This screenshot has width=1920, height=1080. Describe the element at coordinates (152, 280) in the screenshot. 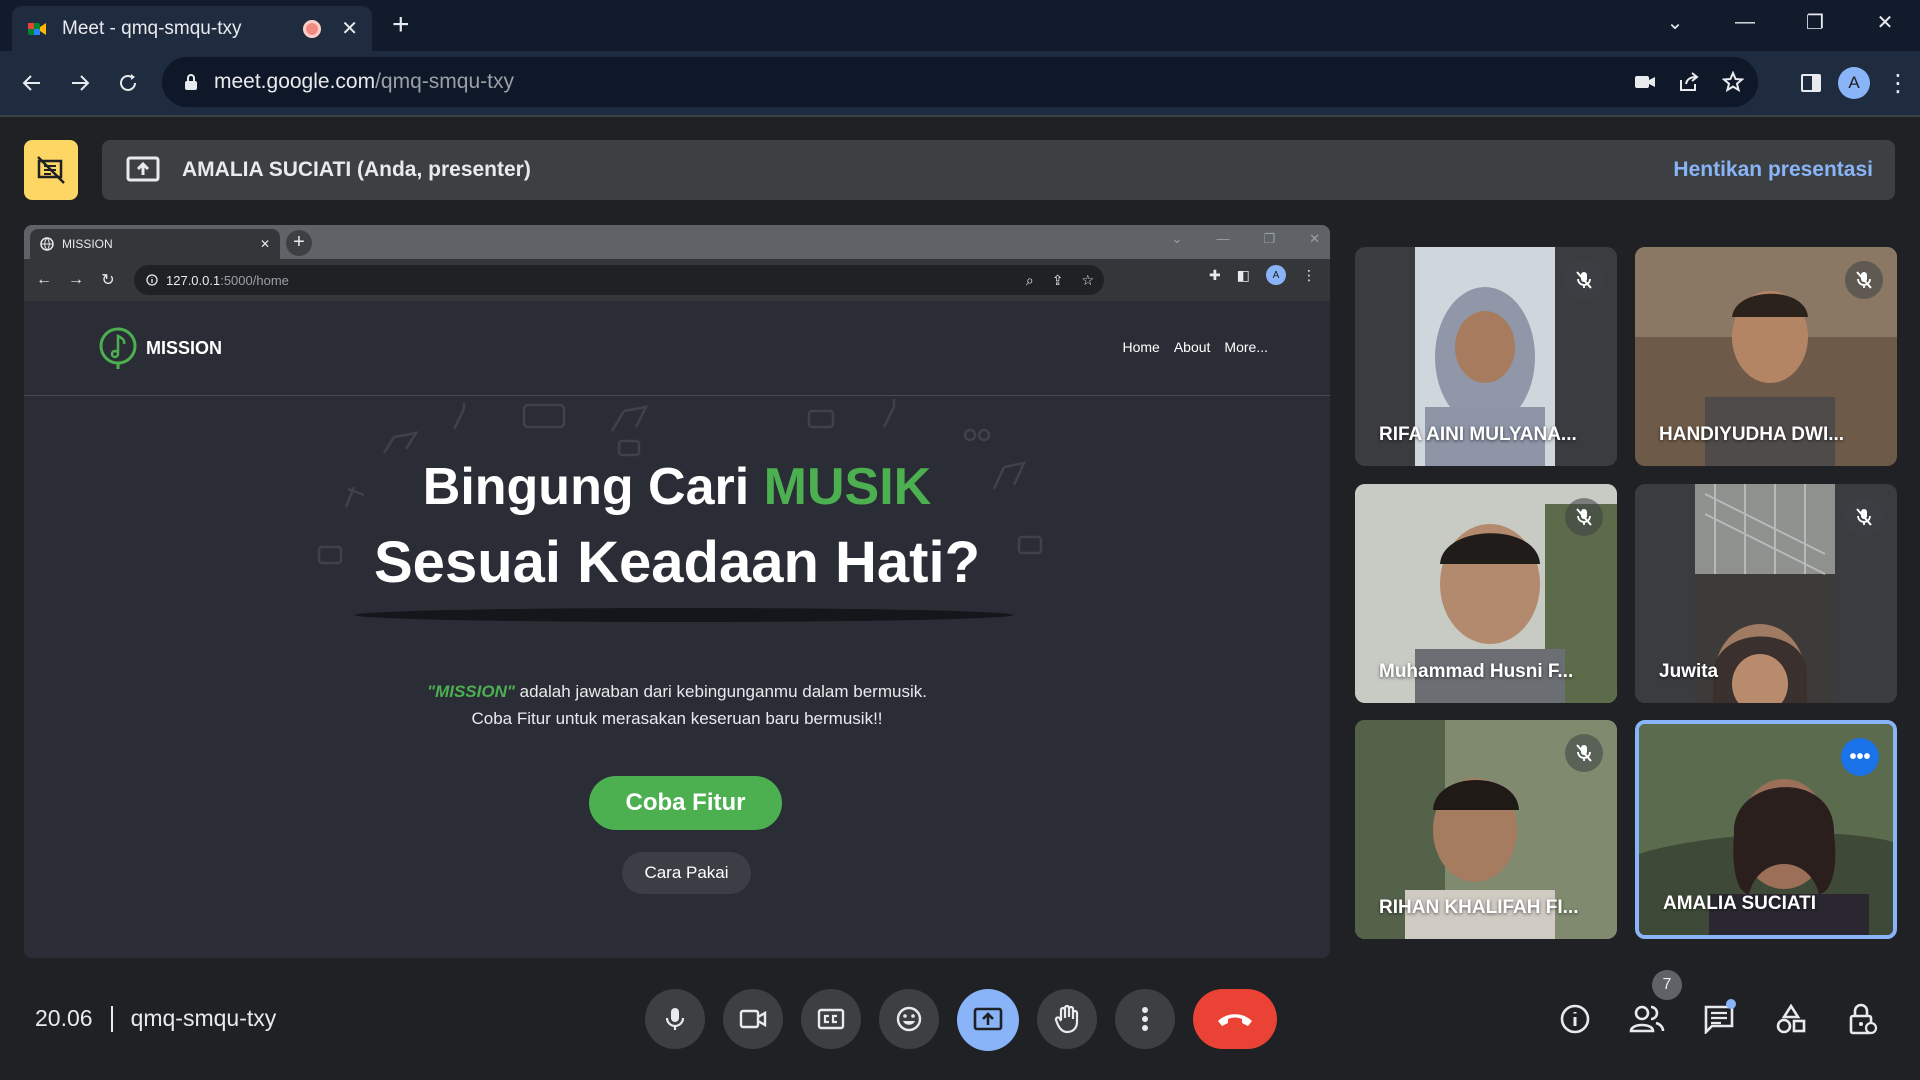

I see `shared-info-icon` at that location.